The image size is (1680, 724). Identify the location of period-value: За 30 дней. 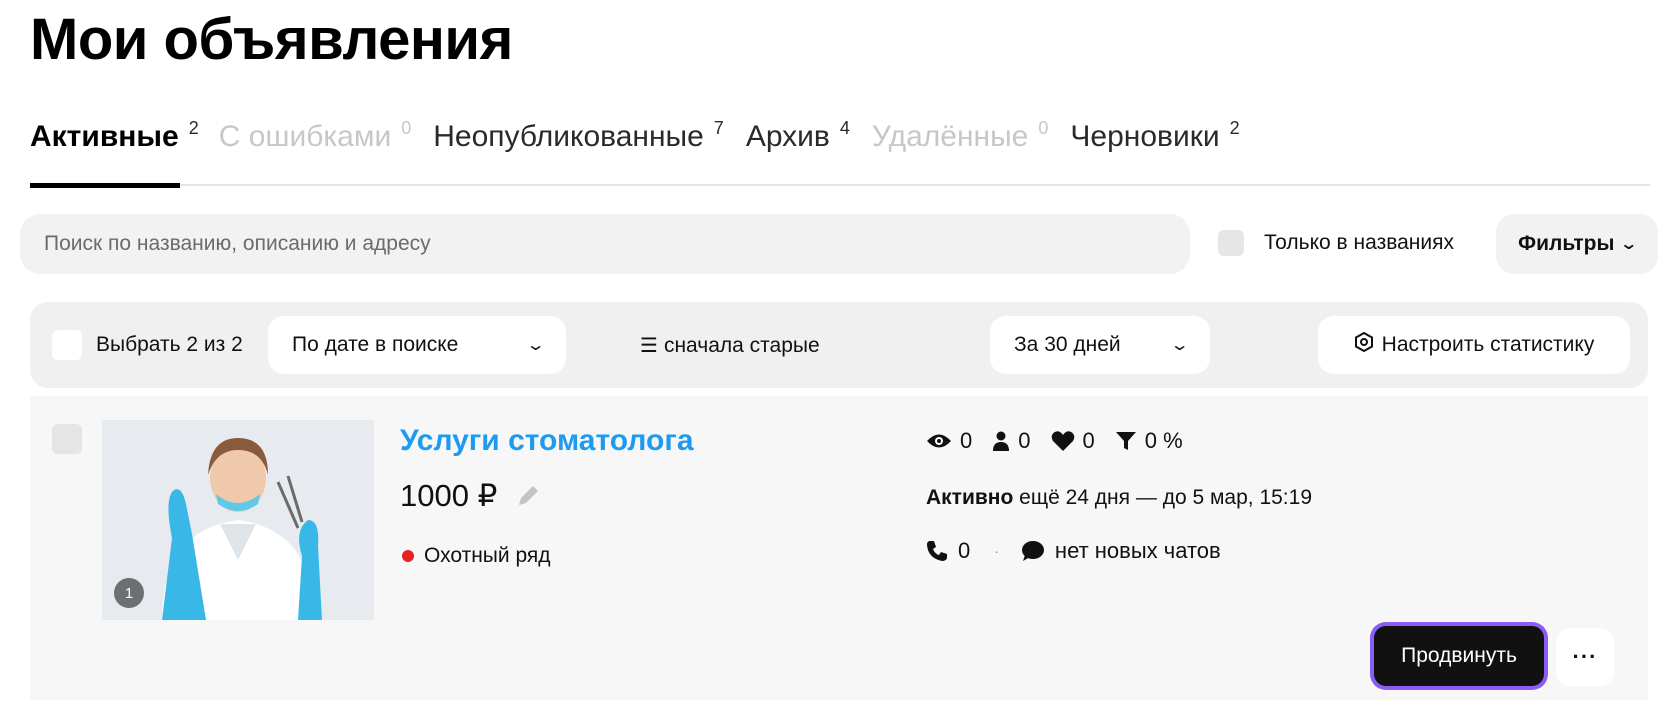
(1067, 344).